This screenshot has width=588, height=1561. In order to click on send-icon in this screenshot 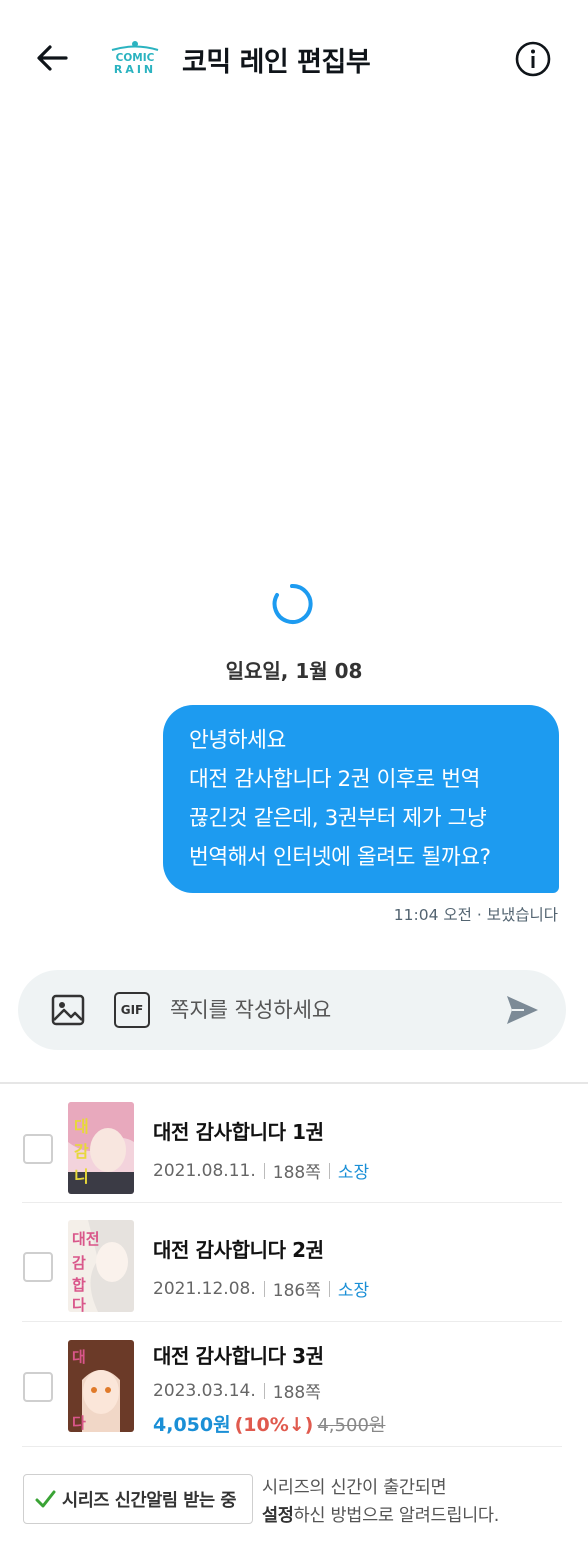, I will do `click(522, 1010)`.